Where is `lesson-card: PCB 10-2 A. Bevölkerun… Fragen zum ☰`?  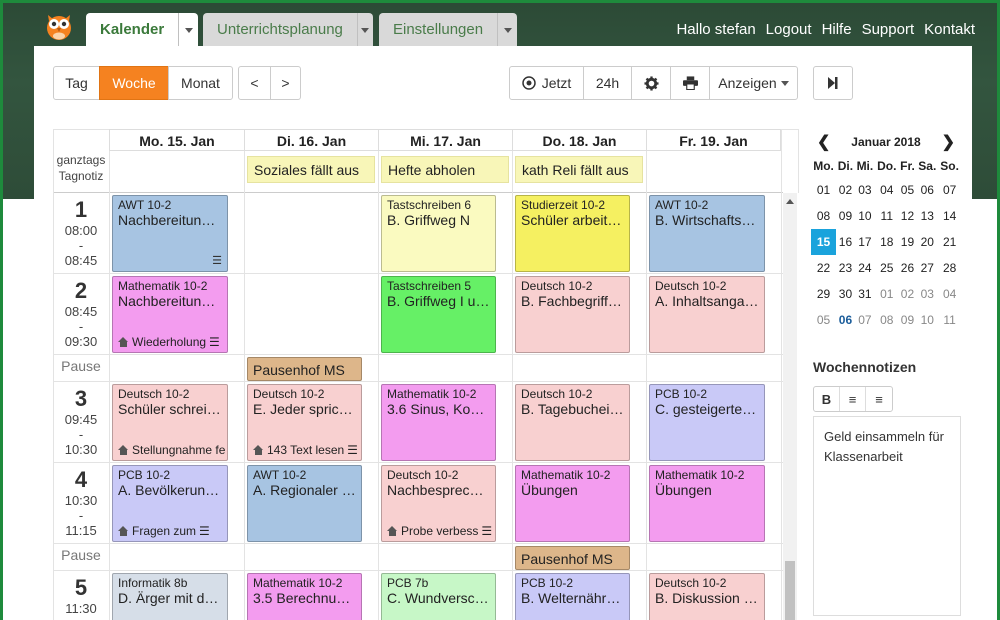 lesson-card: PCB 10-2 A. Bevölkerun… Fragen zum ☰ is located at coordinates (170, 503).